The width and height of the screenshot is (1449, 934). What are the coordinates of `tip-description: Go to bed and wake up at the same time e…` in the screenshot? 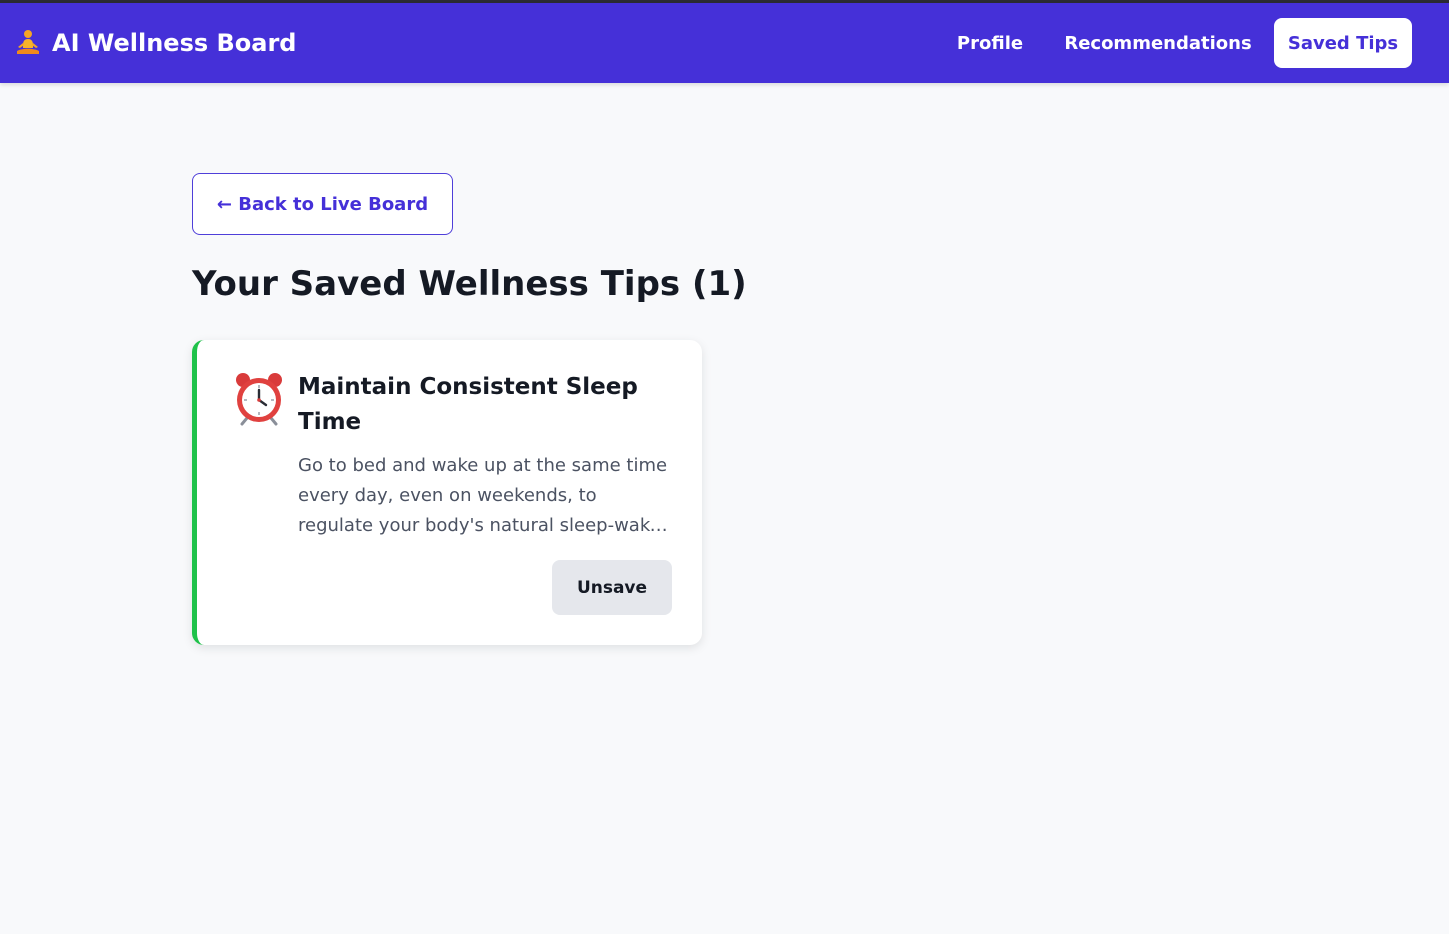 It's located at (483, 495).